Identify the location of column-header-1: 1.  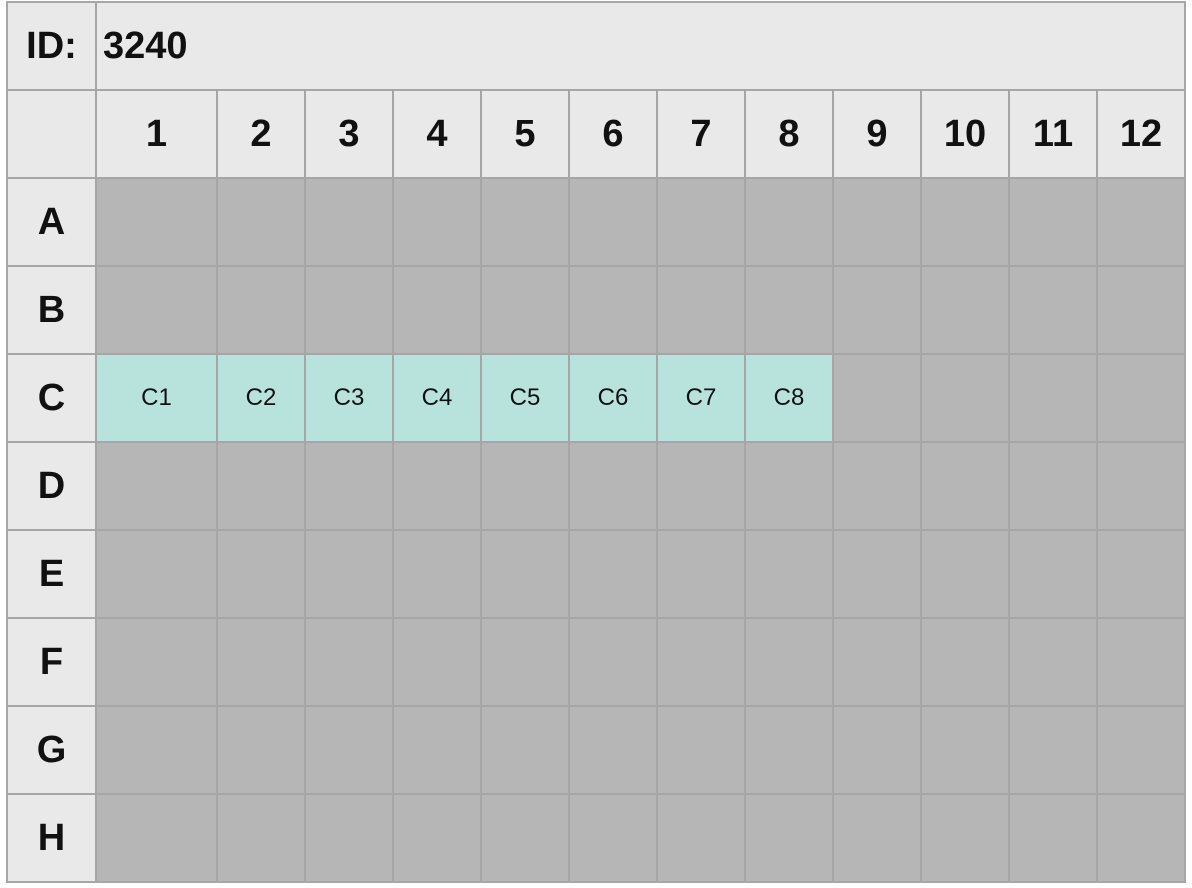
(156, 134).